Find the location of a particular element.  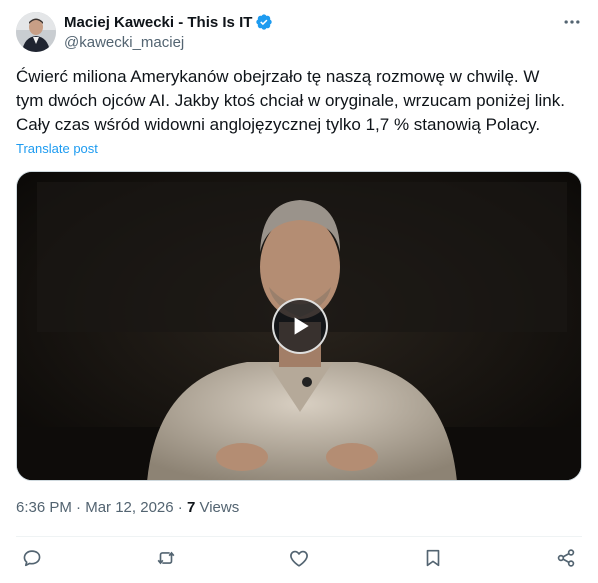

author-name-row: Maciej Kawecki - This Is IT is located at coordinates (168, 22).